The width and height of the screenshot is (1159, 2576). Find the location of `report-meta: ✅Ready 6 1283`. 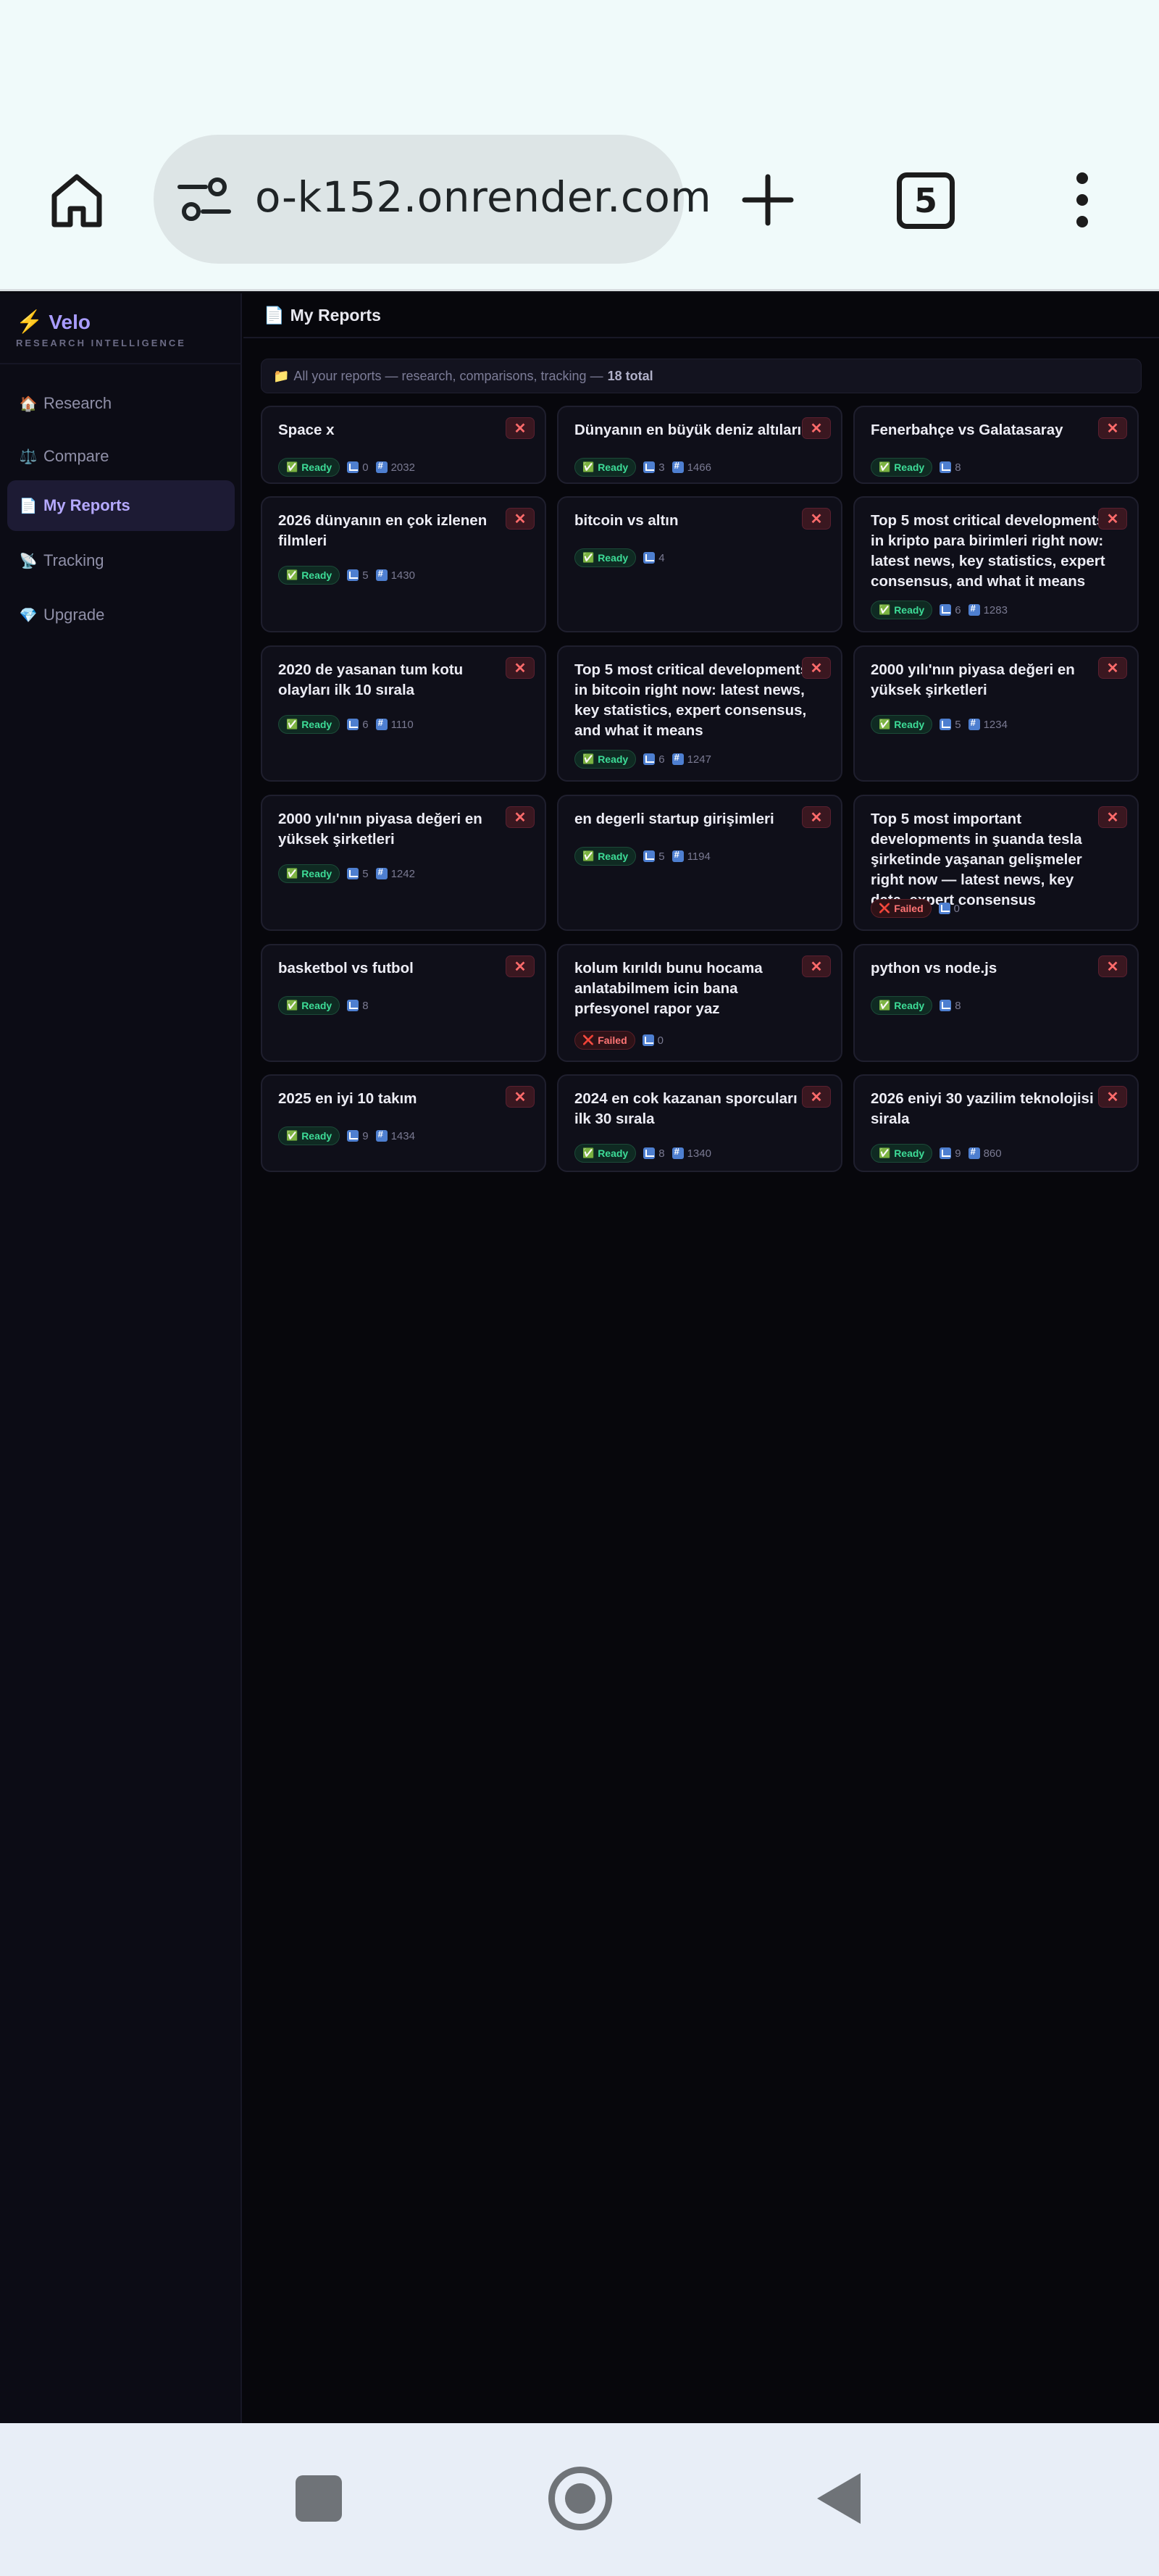

report-meta: ✅Ready 6 1283 is located at coordinates (940, 610).